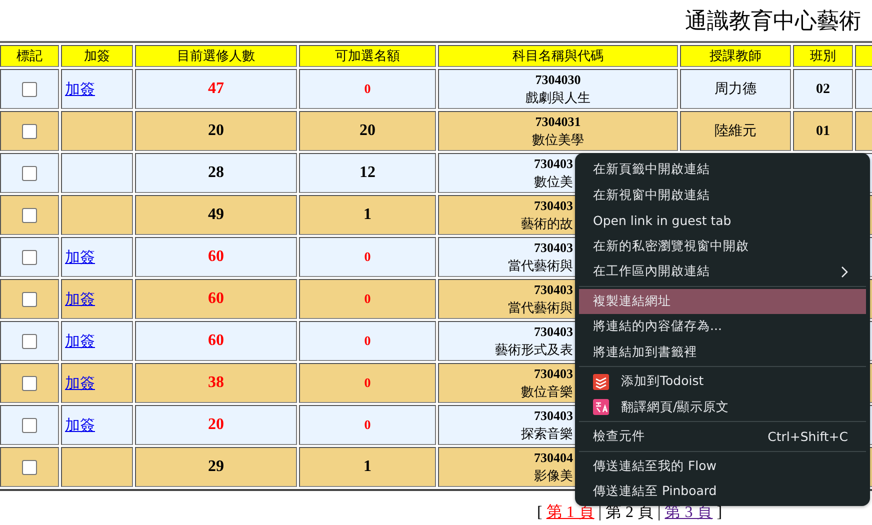 The height and width of the screenshot is (525, 872). What do you see at coordinates (735, 131) in the screenshot?
I see `teacher-name: 陸維元` at bounding box center [735, 131].